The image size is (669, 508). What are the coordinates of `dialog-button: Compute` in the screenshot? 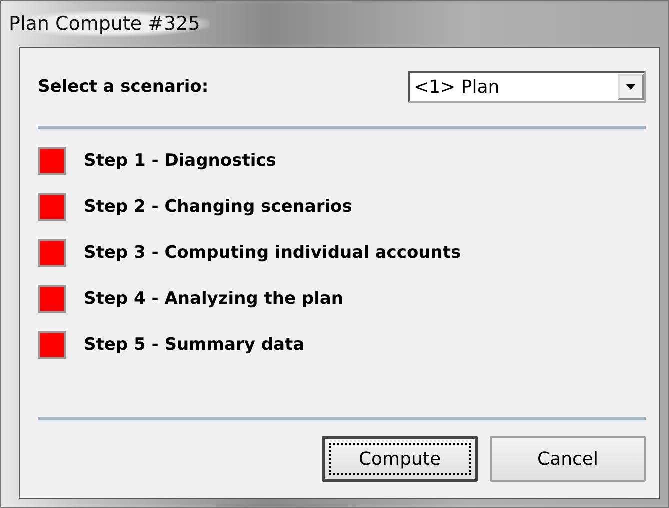 It's located at (400, 459).